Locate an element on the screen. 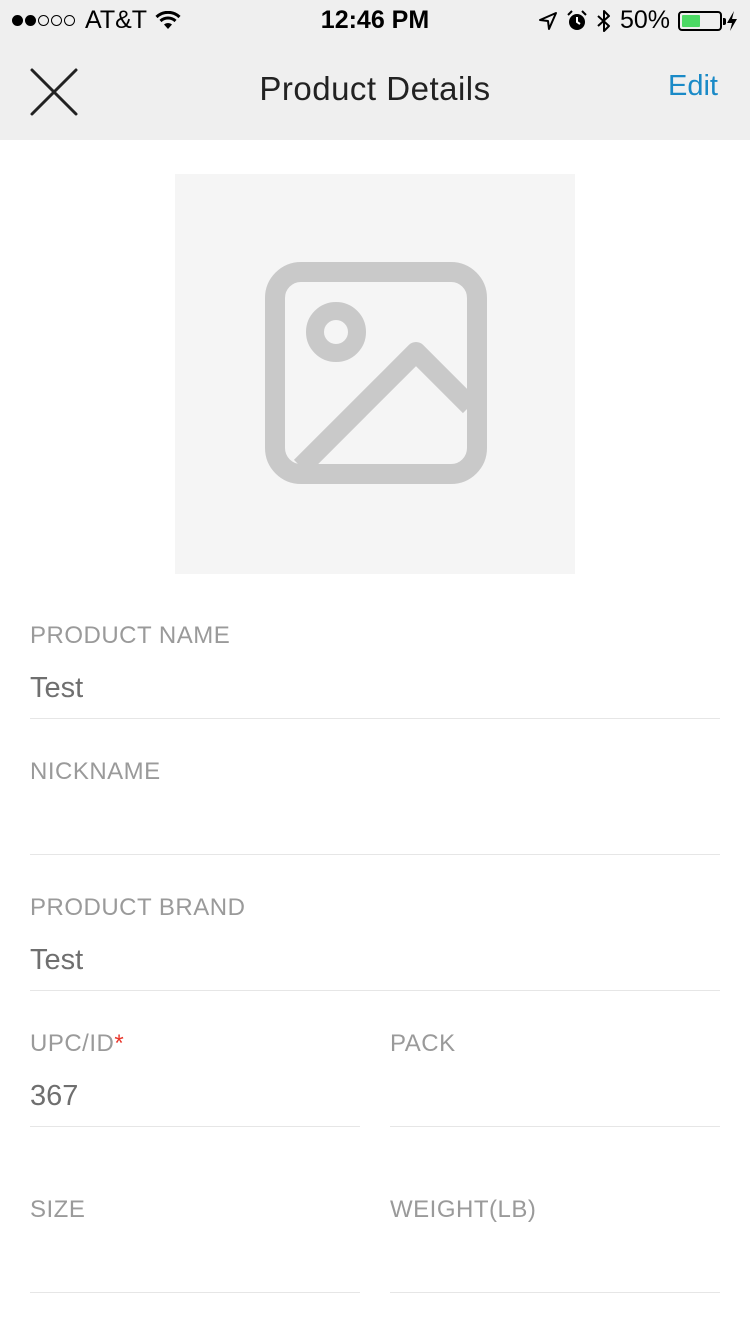 This screenshot has width=750, height=1334. upc-id-label: UPC/ID* is located at coordinates (77, 1044).